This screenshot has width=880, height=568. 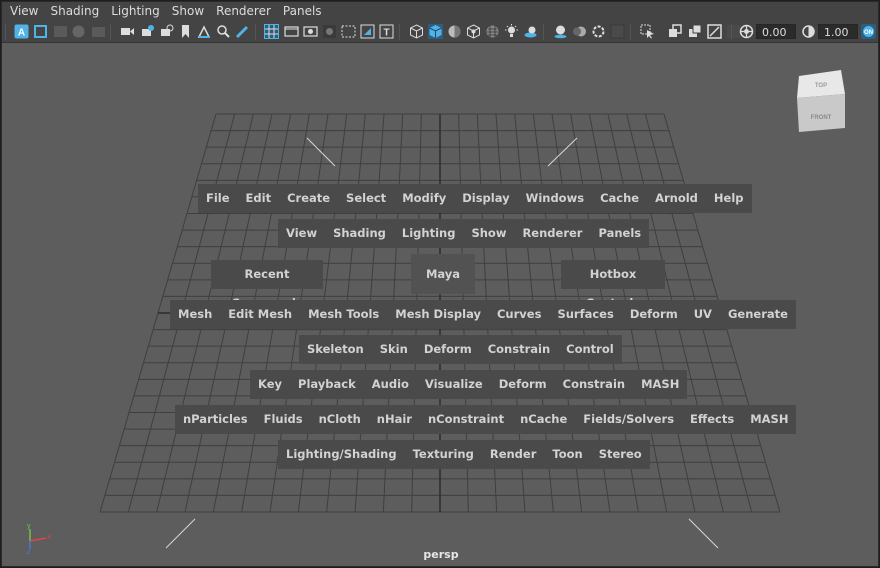 I want to click on exposure-field: 0.00, so click(x=776, y=31).